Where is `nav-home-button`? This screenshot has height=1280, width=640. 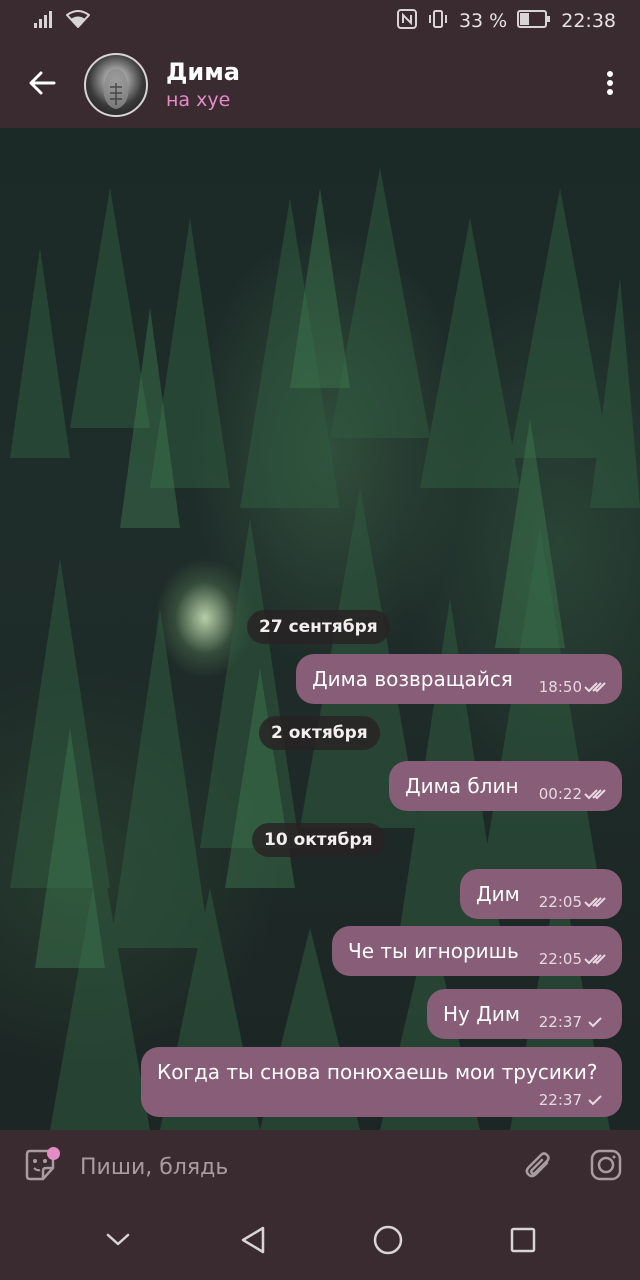 nav-home-button is located at coordinates (388, 1242).